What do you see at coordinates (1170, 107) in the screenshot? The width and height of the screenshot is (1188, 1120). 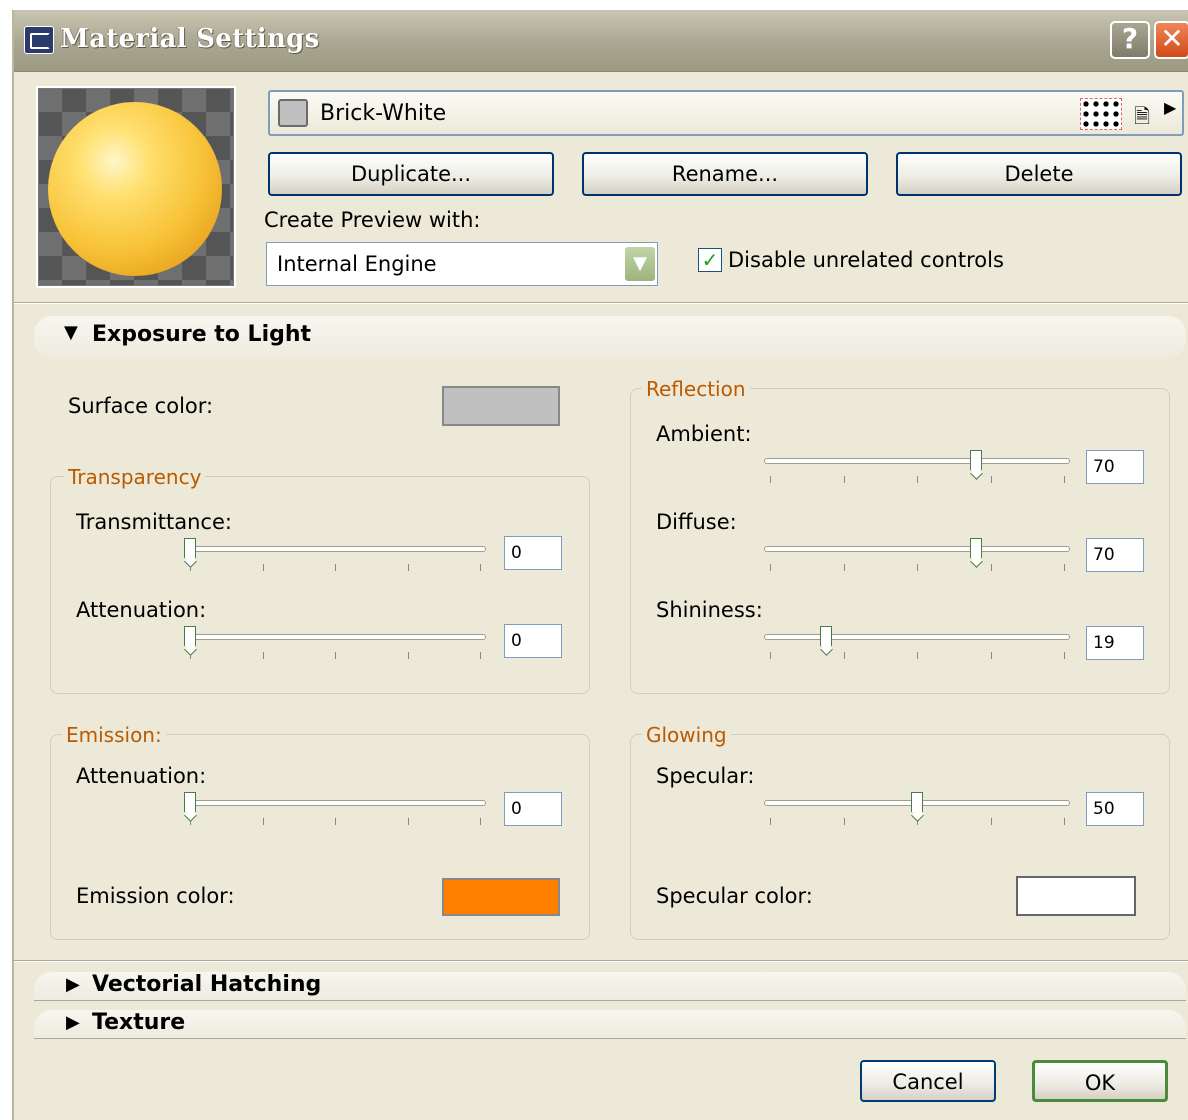 I see `menu-arrow-icon: ▶` at bounding box center [1170, 107].